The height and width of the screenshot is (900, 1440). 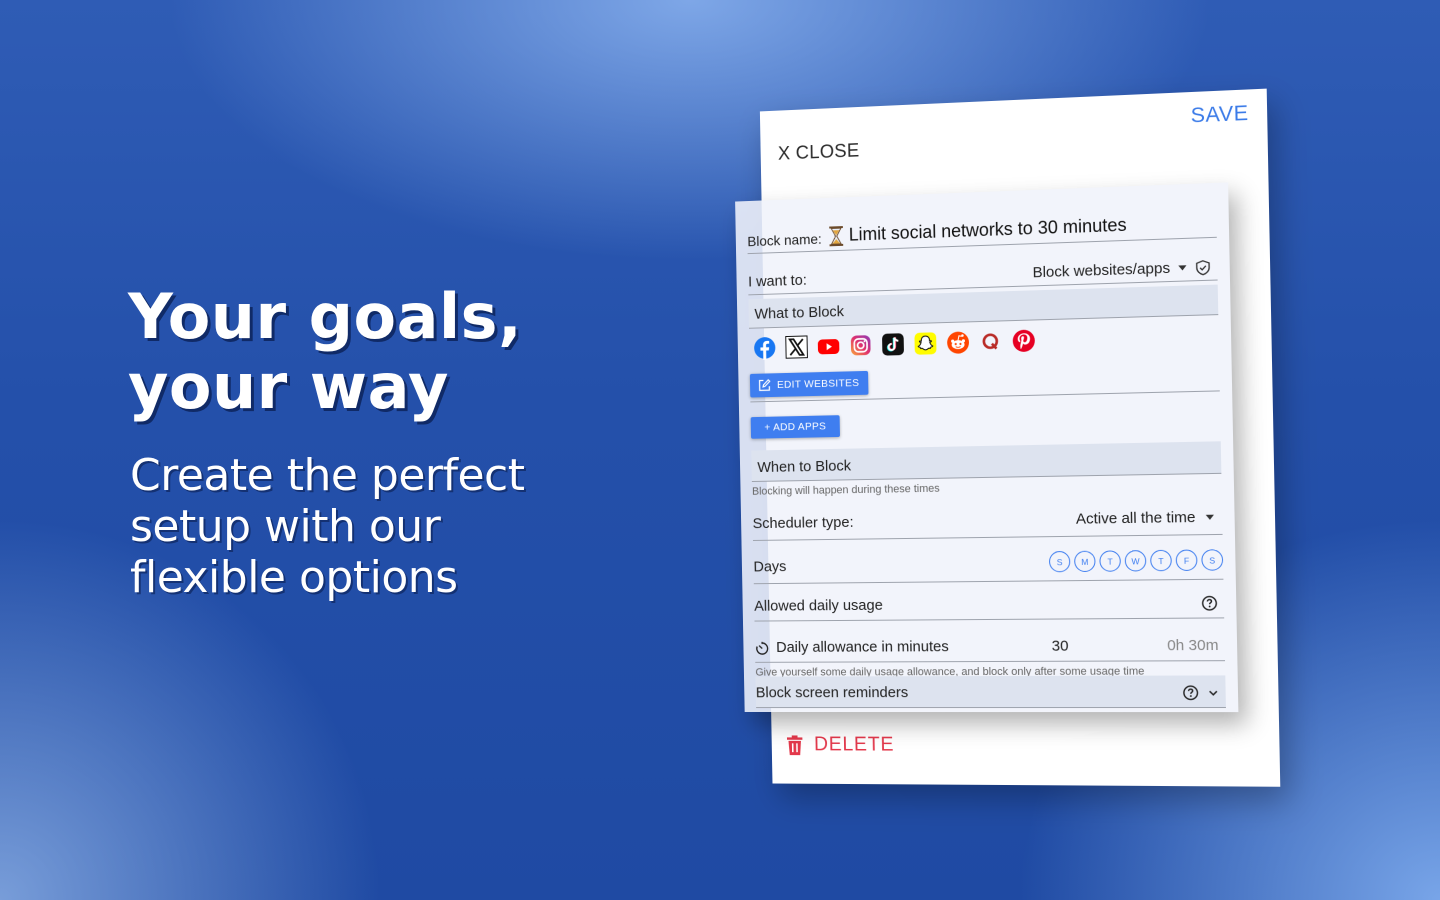 What do you see at coordinates (1103, 646) in the screenshot?
I see `daily-allowance-input: 30` at bounding box center [1103, 646].